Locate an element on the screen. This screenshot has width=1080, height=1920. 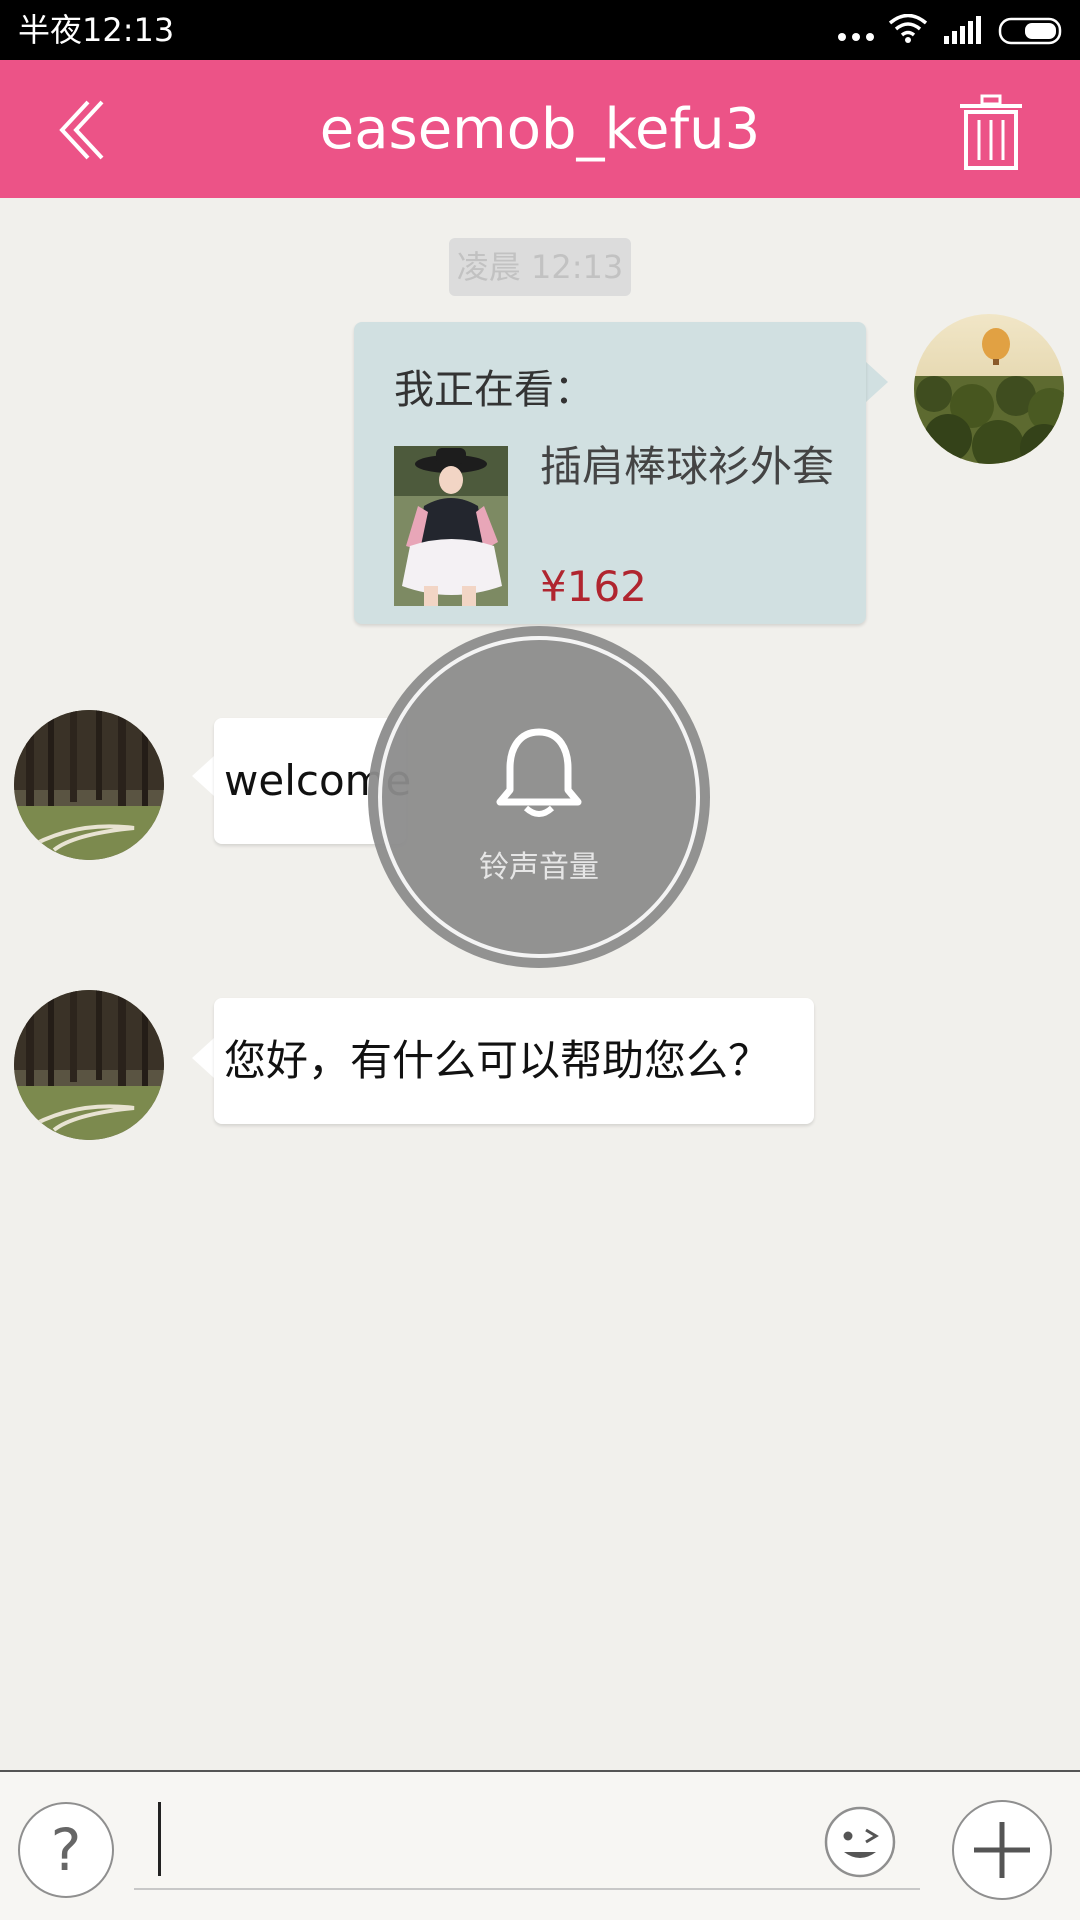
message-bubble-greeting: 您好，有什么可以帮助您么？ is located at coordinates (514, 1061).